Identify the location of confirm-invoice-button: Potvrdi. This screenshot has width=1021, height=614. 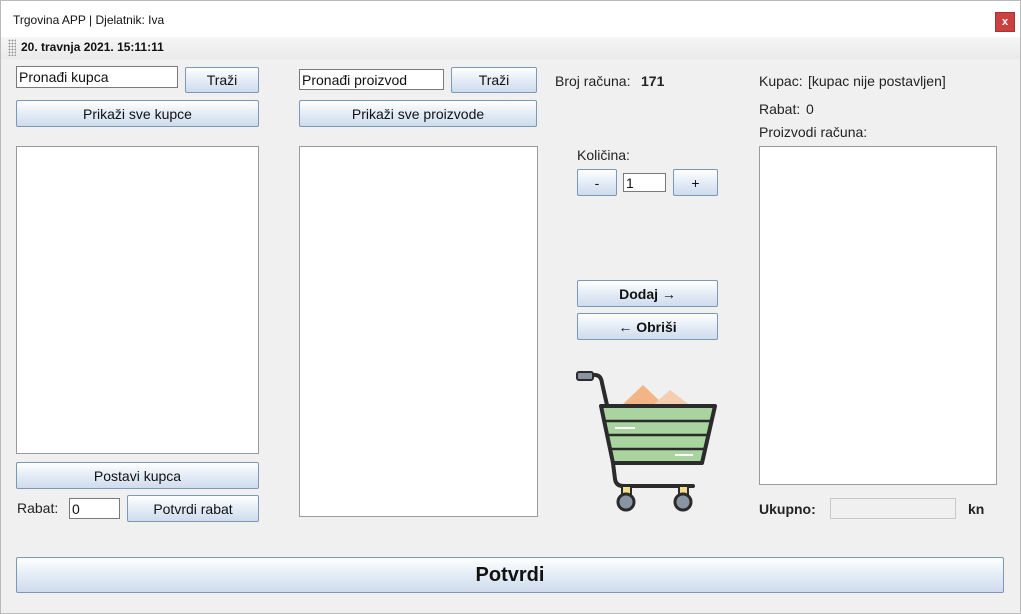
(510, 575).